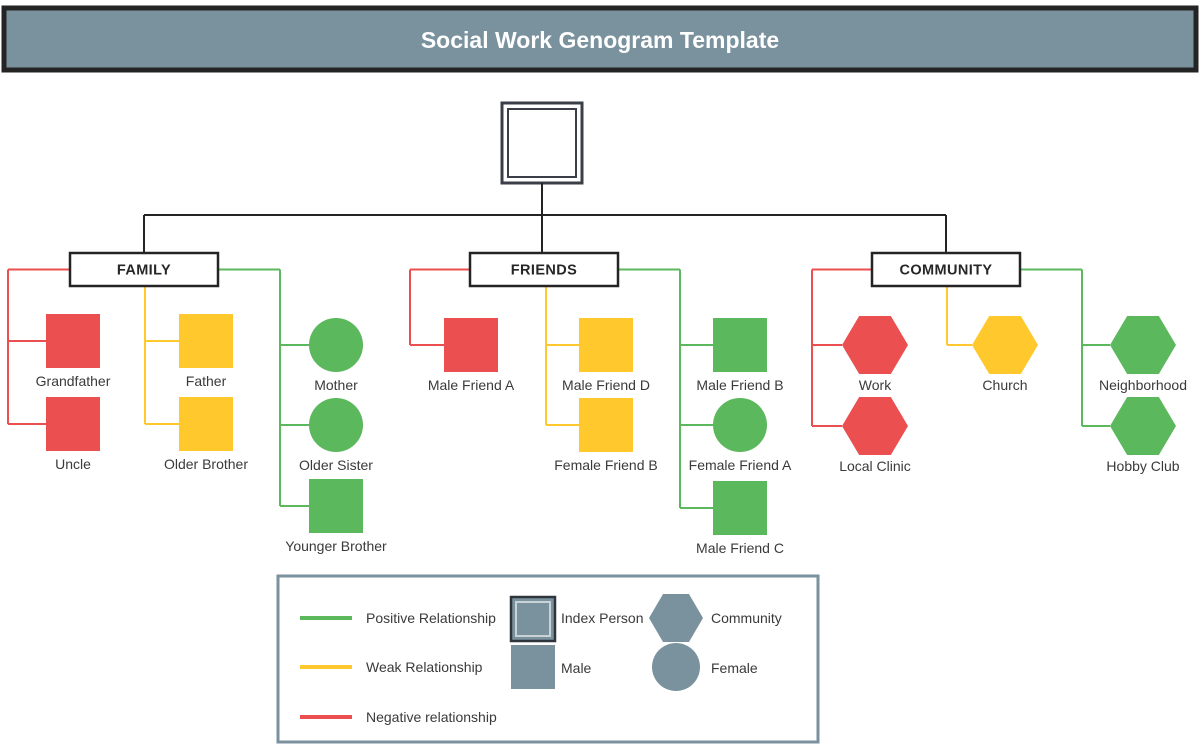 This screenshot has height=748, width=1200. I want to click on legend-label-positive-relationship: Positive Relationship, so click(431, 618).